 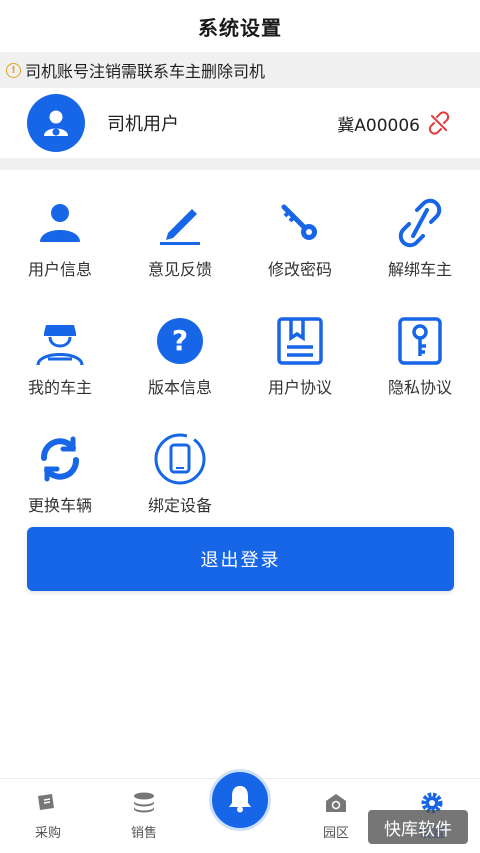 I want to click on notice-bar: ! 司机账号注销需联系车主删除司机, so click(x=240, y=70).